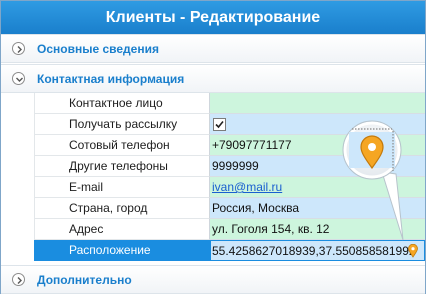 The width and height of the screenshot is (426, 294). Describe the element at coordinates (18, 78) in the screenshot. I see `chevron-down-icon` at that location.